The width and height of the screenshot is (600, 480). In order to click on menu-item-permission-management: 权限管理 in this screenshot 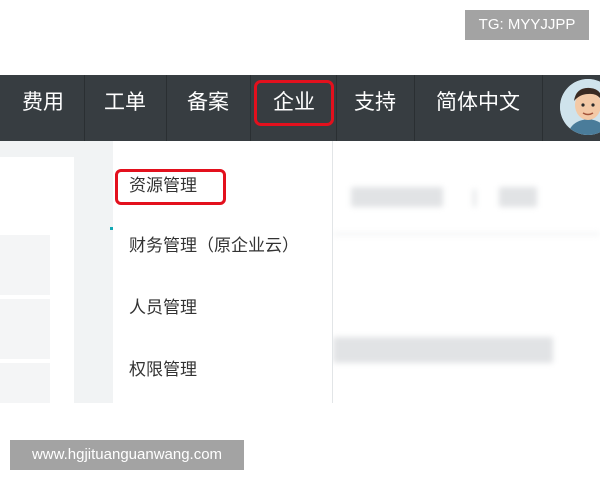, I will do `click(163, 370)`.